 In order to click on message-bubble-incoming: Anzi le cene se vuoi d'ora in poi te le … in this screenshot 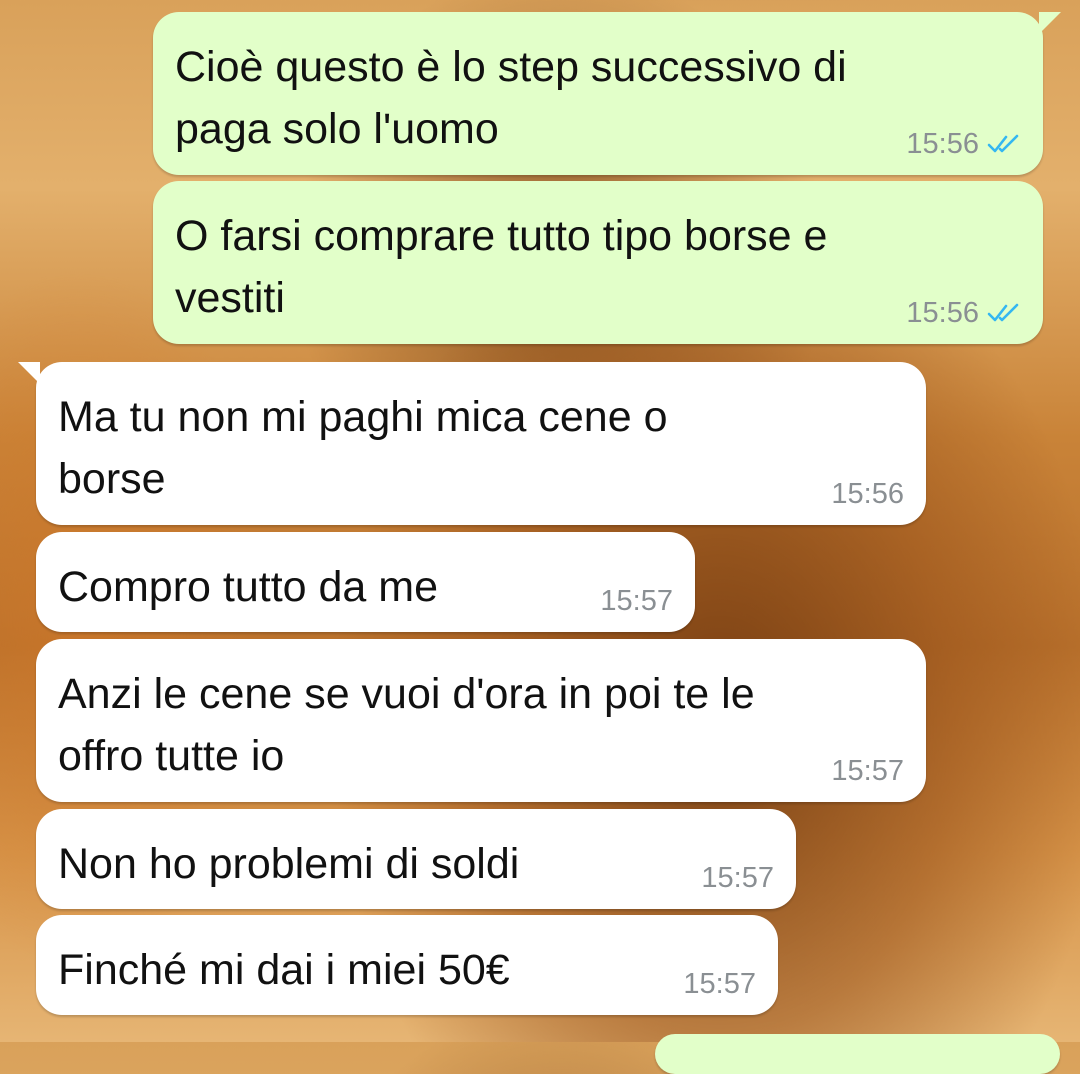, I will do `click(481, 720)`.